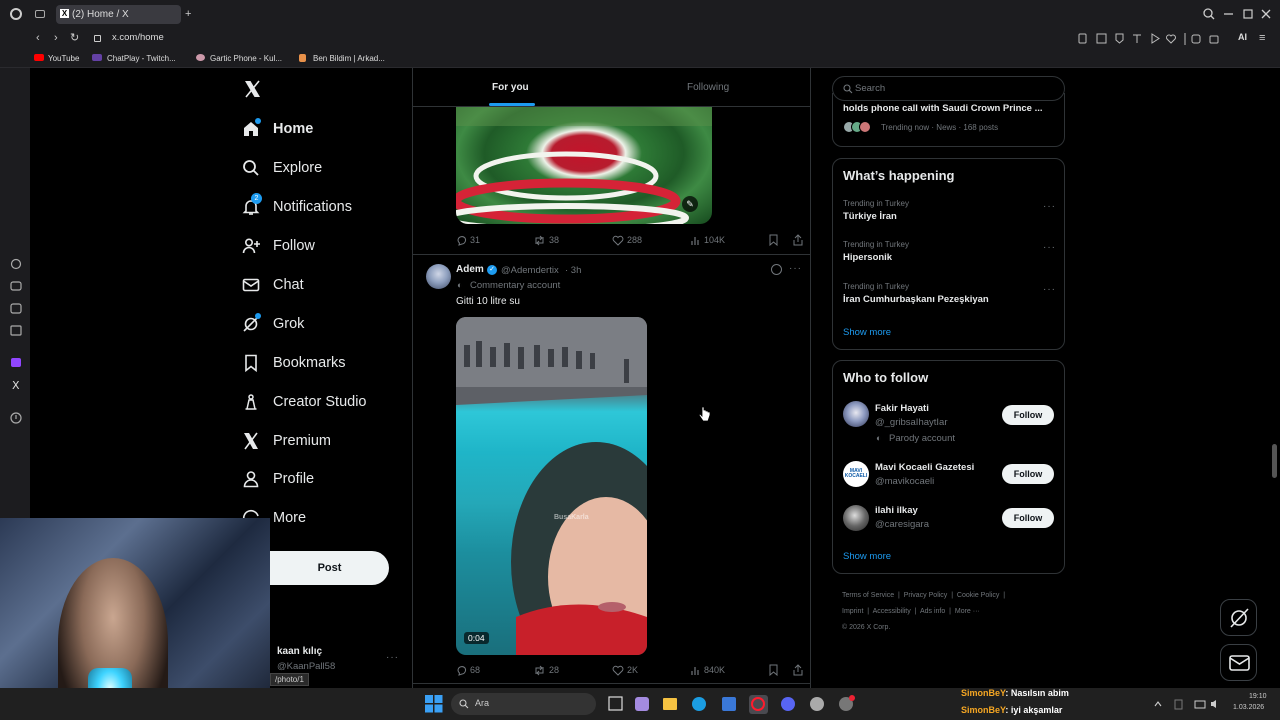 This screenshot has height=720, width=1280. I want to click on trend-item: Trending in Turkey Hipersonik ···, so click(949, 255).